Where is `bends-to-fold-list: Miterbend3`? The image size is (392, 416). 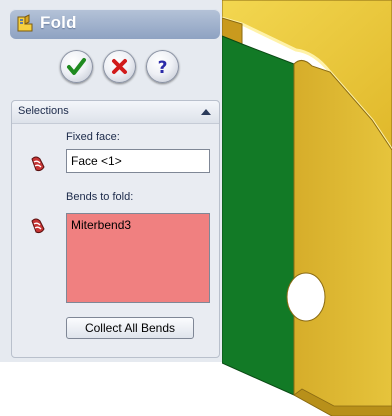 bends-to-fold-list: Miterbend3 is located at coordinates (138, 258).